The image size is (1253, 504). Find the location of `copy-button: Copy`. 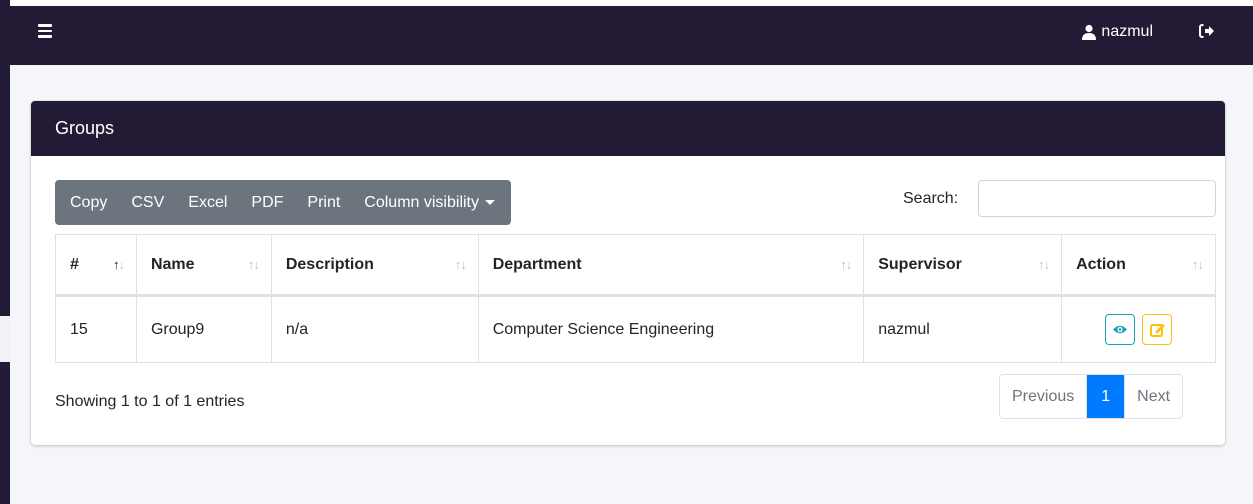

copy-button: Copy is located at coordinates (87, 202).